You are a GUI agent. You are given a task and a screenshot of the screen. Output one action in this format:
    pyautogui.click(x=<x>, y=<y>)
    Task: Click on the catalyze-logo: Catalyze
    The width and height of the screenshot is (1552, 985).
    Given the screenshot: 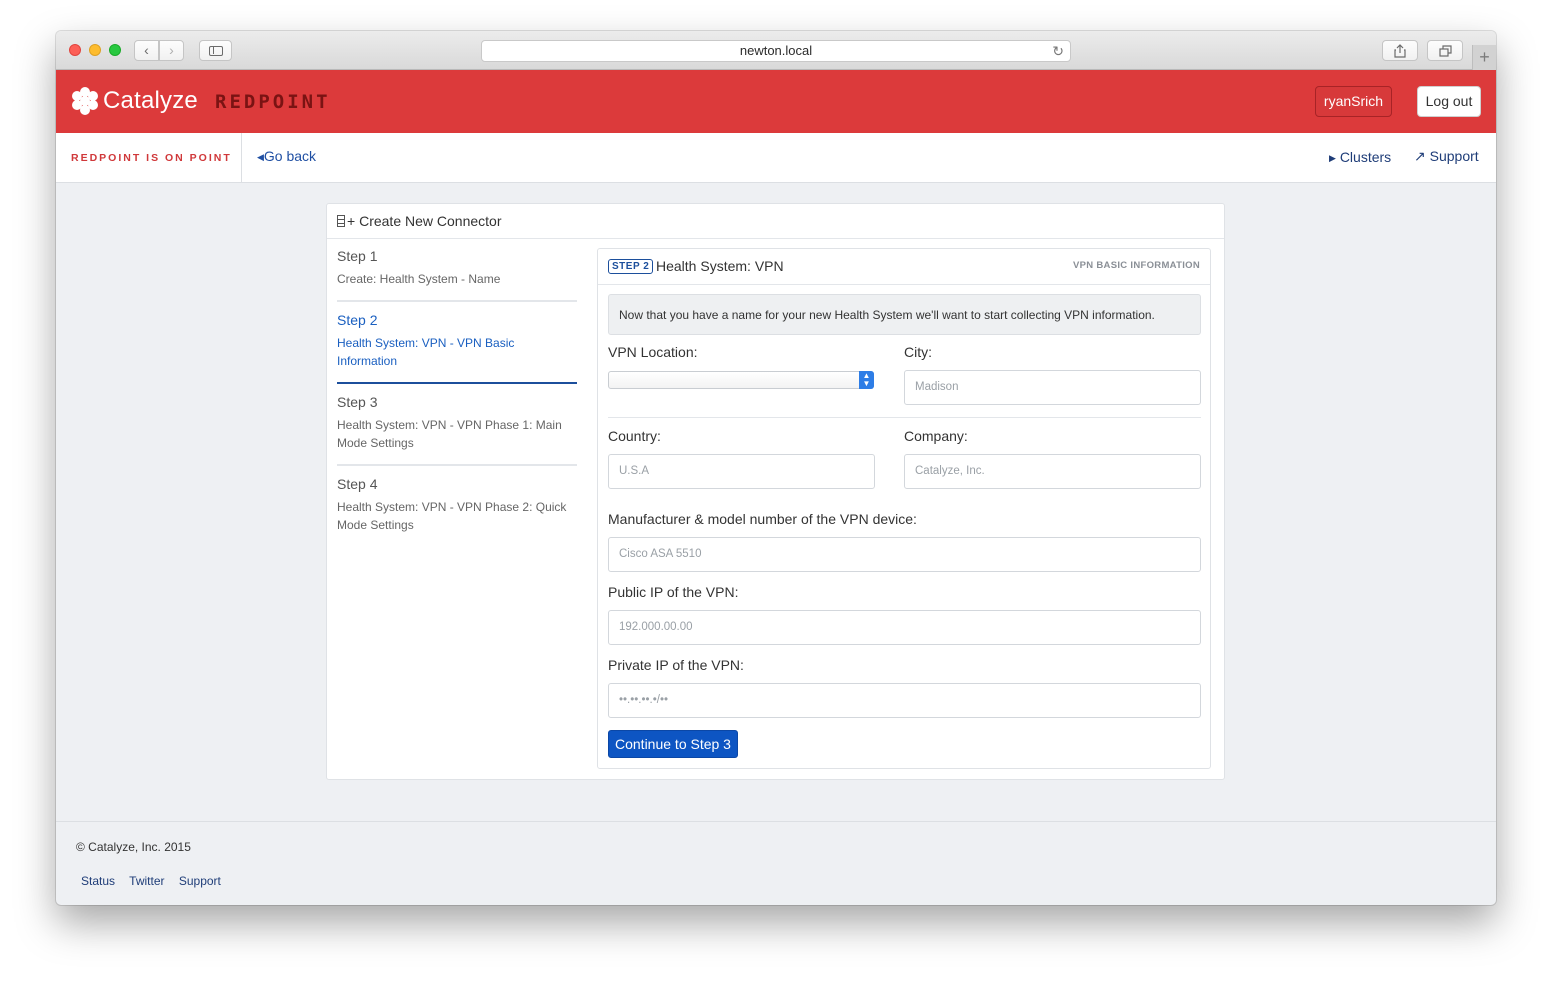 What is the action you would take?
    pyautogui.click(x=134, y=101)
    